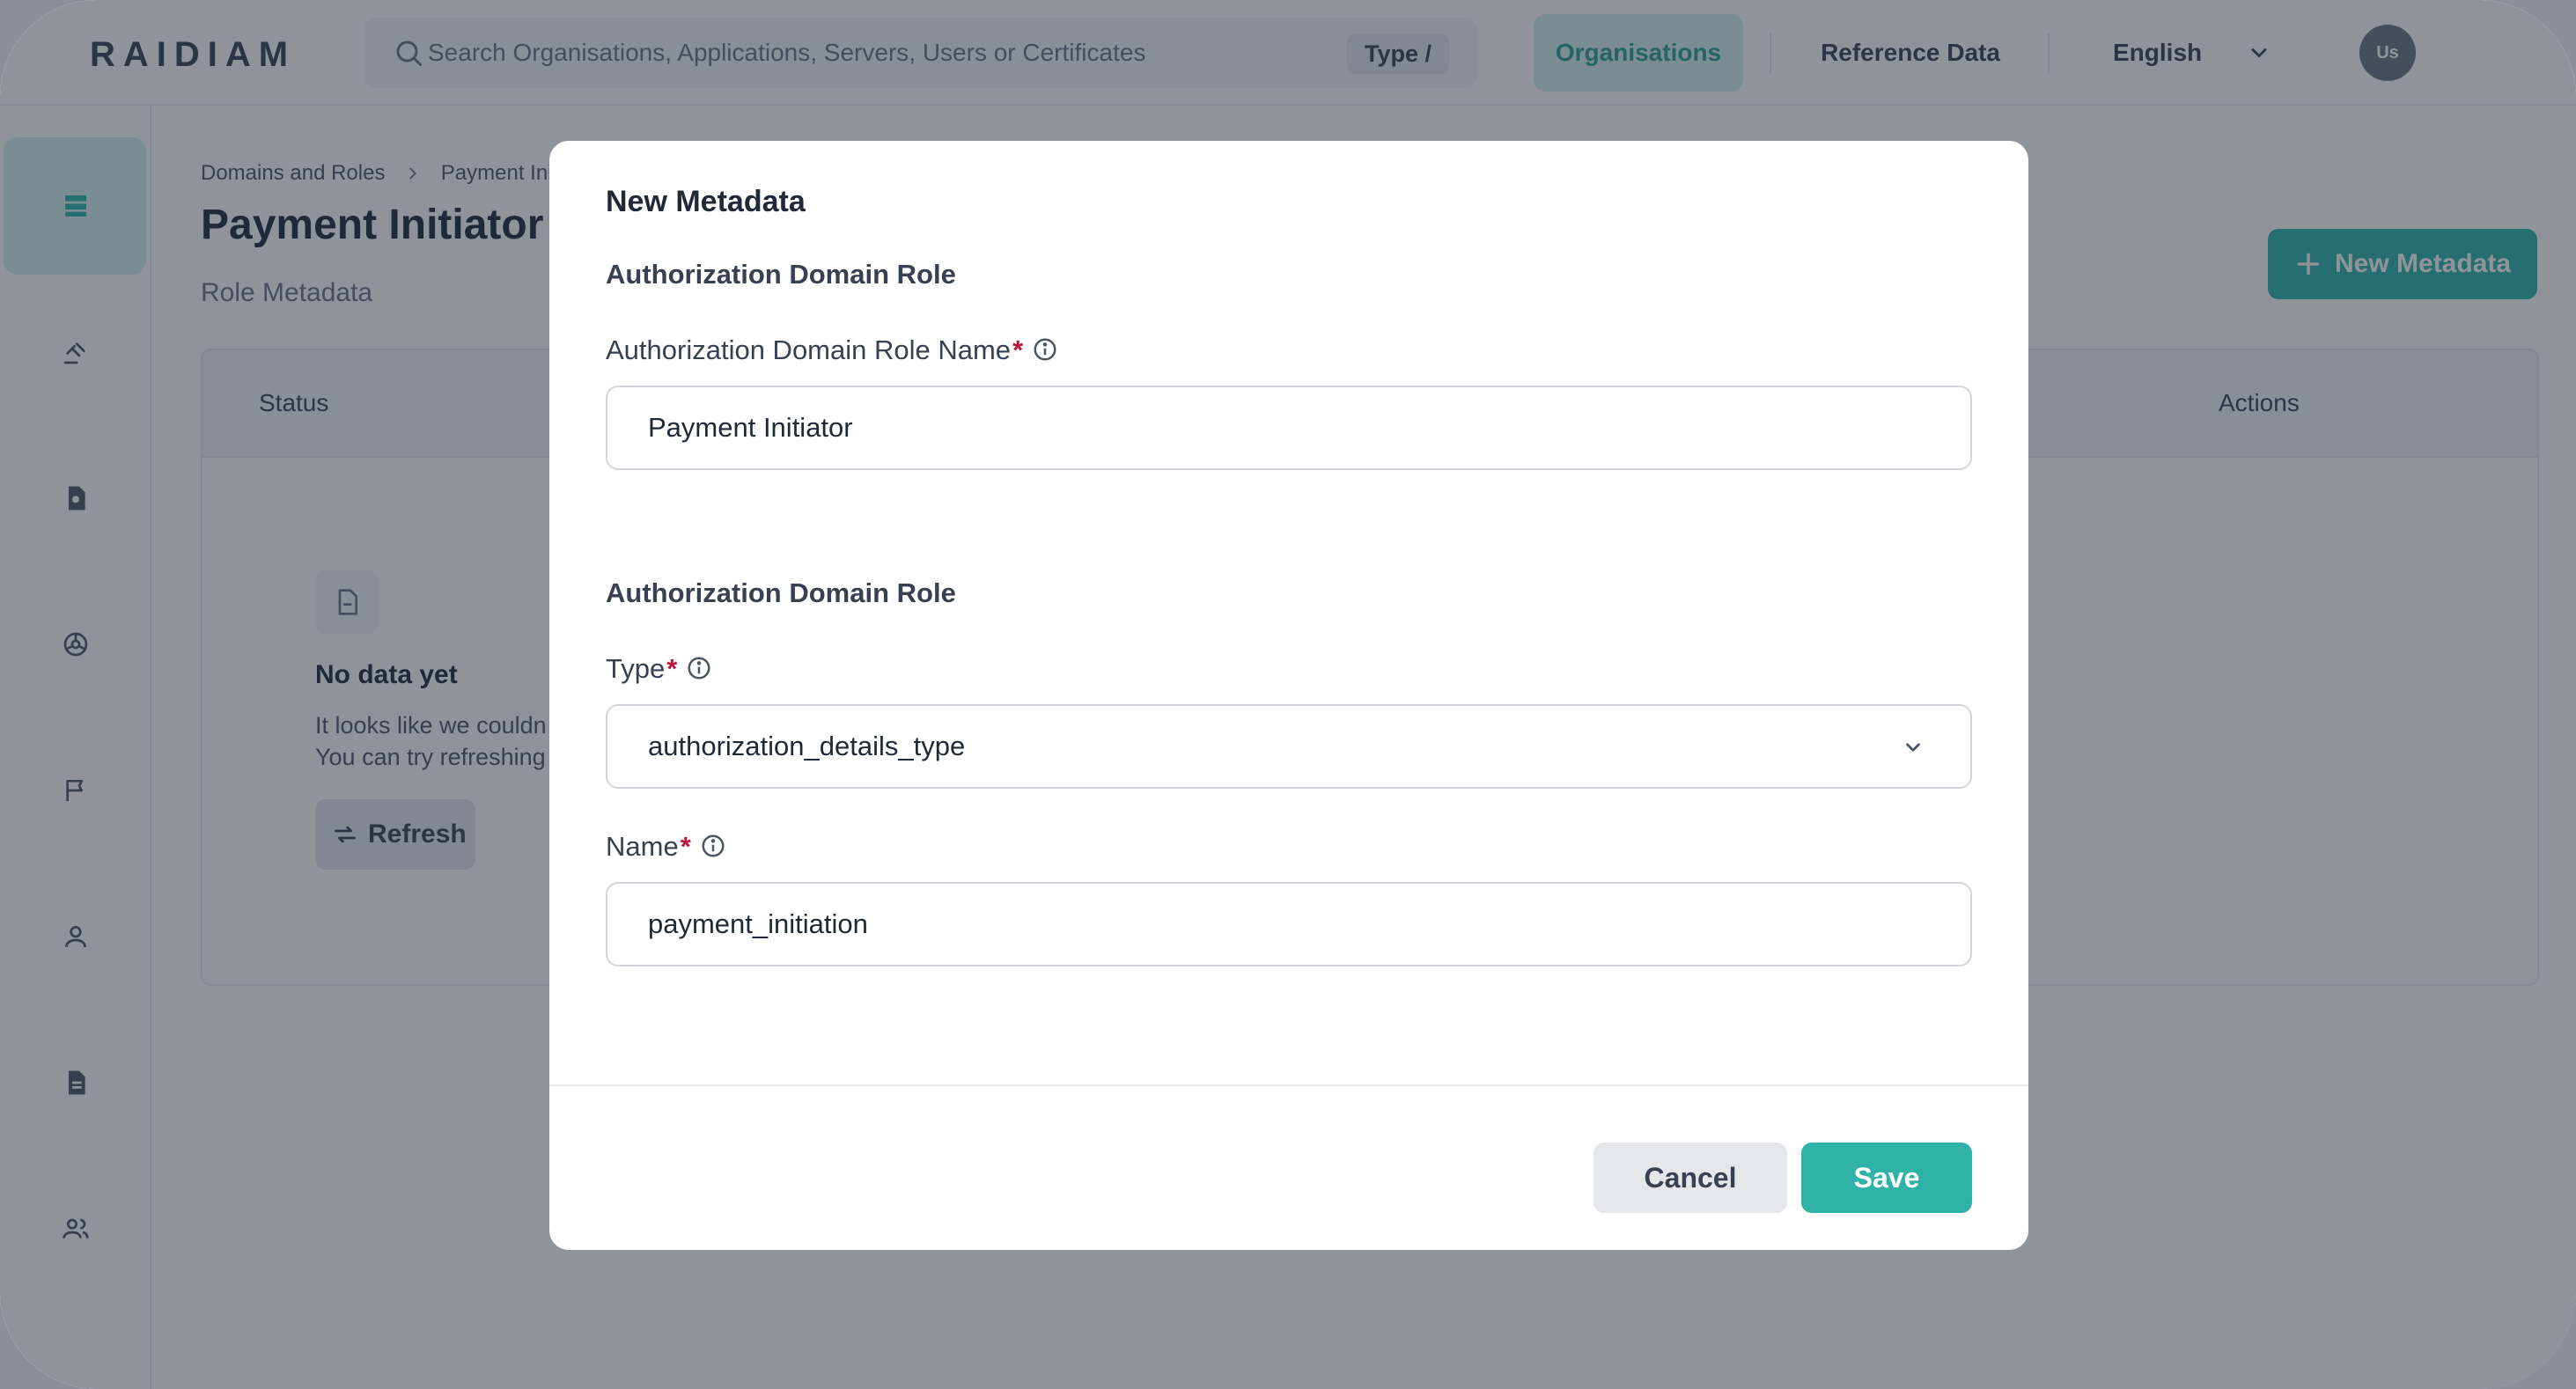 The height and width of the screenshot is (1389, 2576). I want to click on type-label: Type*, so click(659, 669).